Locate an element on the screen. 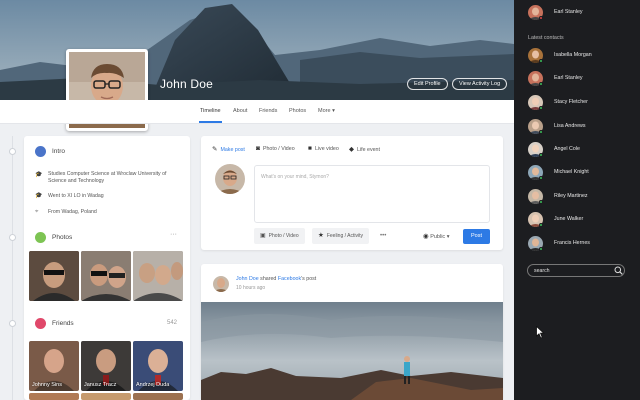 Image resolution: width=640 pixels, height=400 pixels. contact-item: Michael Knight is located at coordinates (583, 173).